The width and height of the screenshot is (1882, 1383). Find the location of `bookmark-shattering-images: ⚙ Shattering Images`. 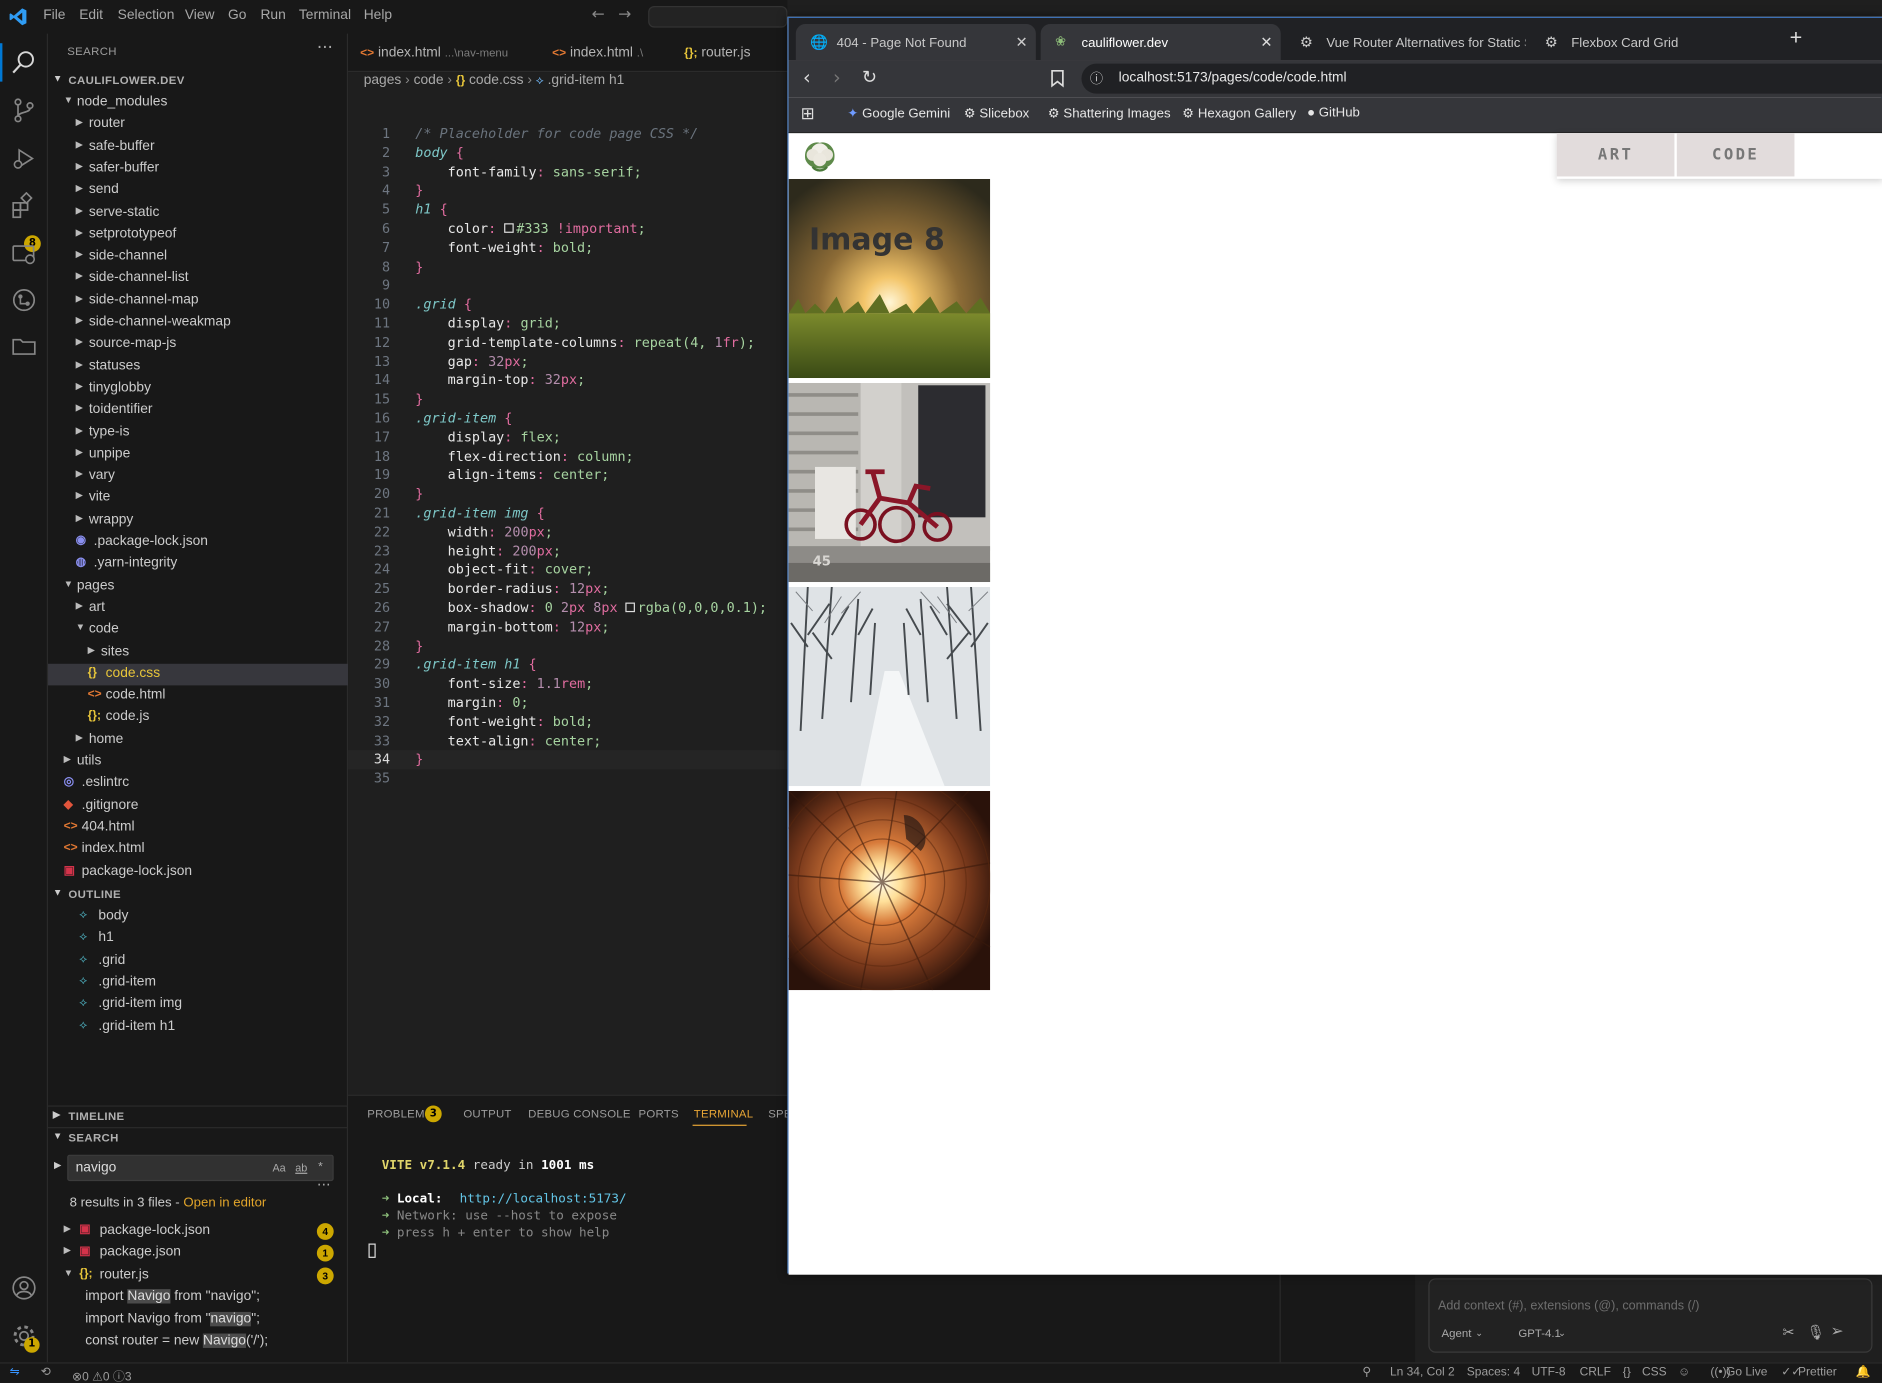

bookmark-shattering-images: ⚙ Shattering Images is located at coordinates (1109, 113).